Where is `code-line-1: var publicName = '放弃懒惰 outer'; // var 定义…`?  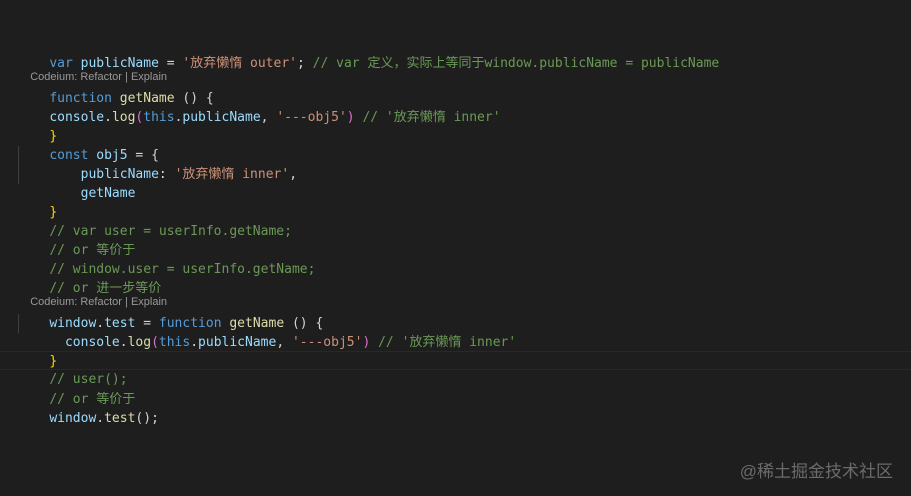 code-line-1: var publicName = '放弃懒惰 outer'; // var 定义… is located at coordinates (368, 53).